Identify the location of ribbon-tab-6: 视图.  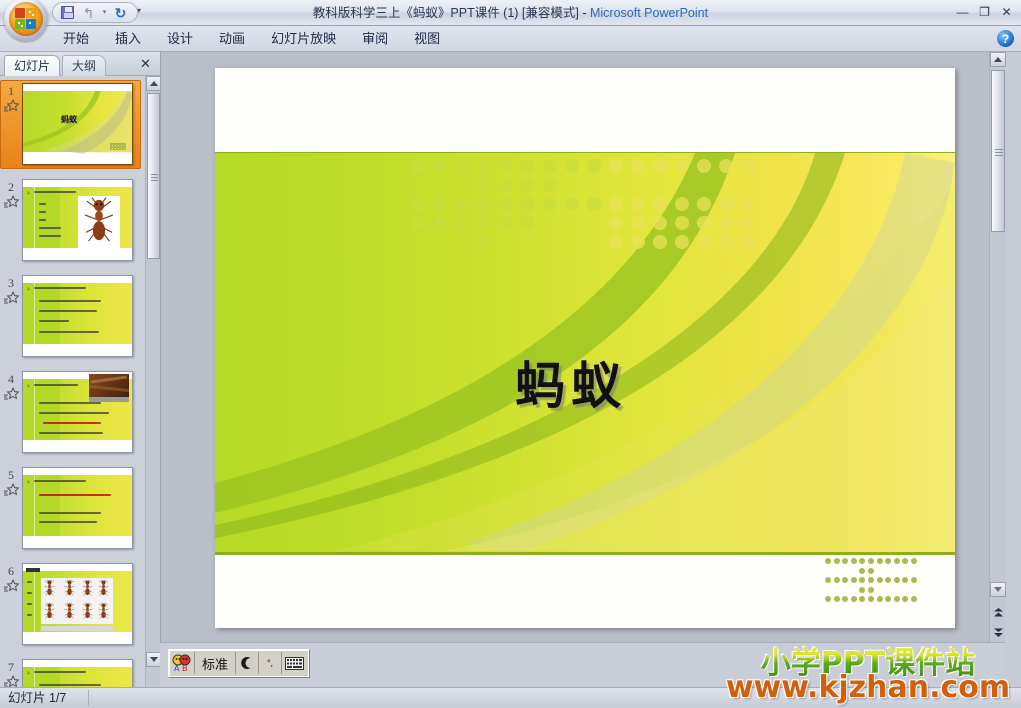
(427, 39).